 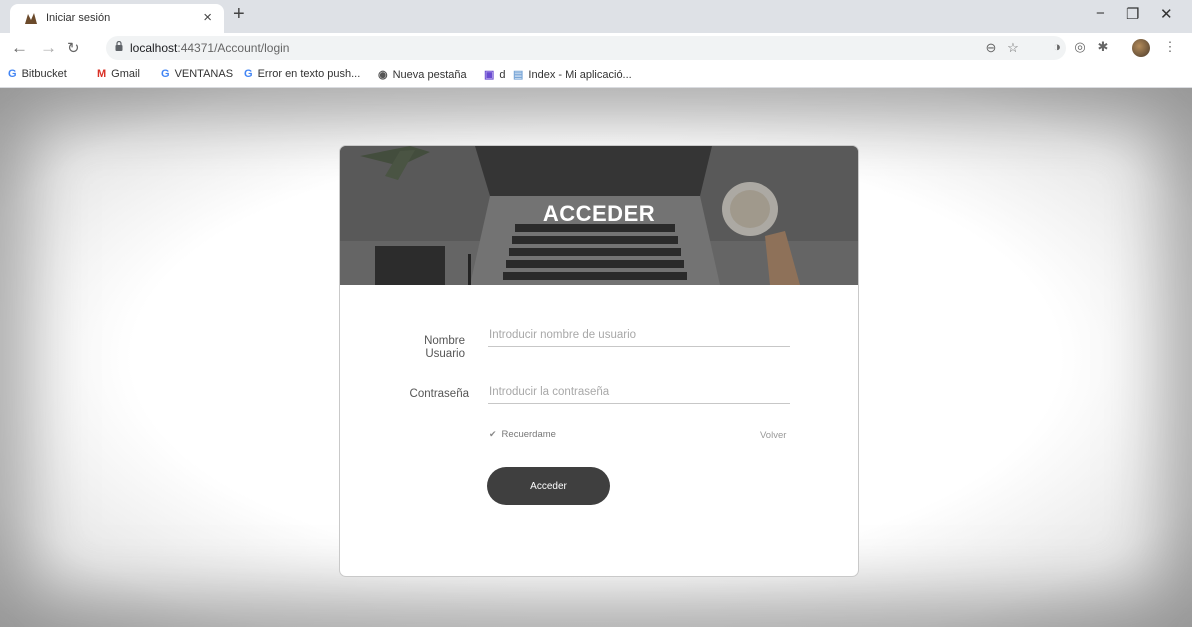 I want to click on checkmark-icon: ✔, so click(x=493, y=434).